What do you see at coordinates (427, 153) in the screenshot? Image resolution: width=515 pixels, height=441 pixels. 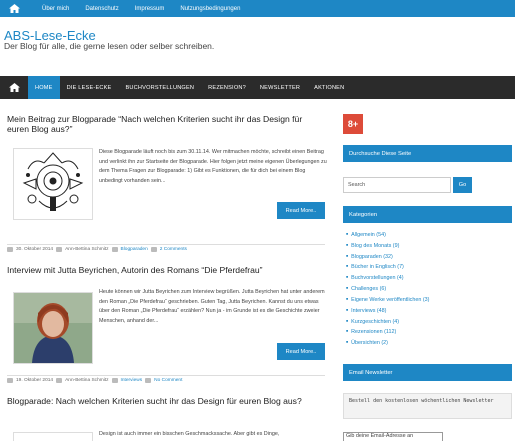 I see `search-widget-title: Durchsuche Diese Seite` at bounding box center [427, 153].